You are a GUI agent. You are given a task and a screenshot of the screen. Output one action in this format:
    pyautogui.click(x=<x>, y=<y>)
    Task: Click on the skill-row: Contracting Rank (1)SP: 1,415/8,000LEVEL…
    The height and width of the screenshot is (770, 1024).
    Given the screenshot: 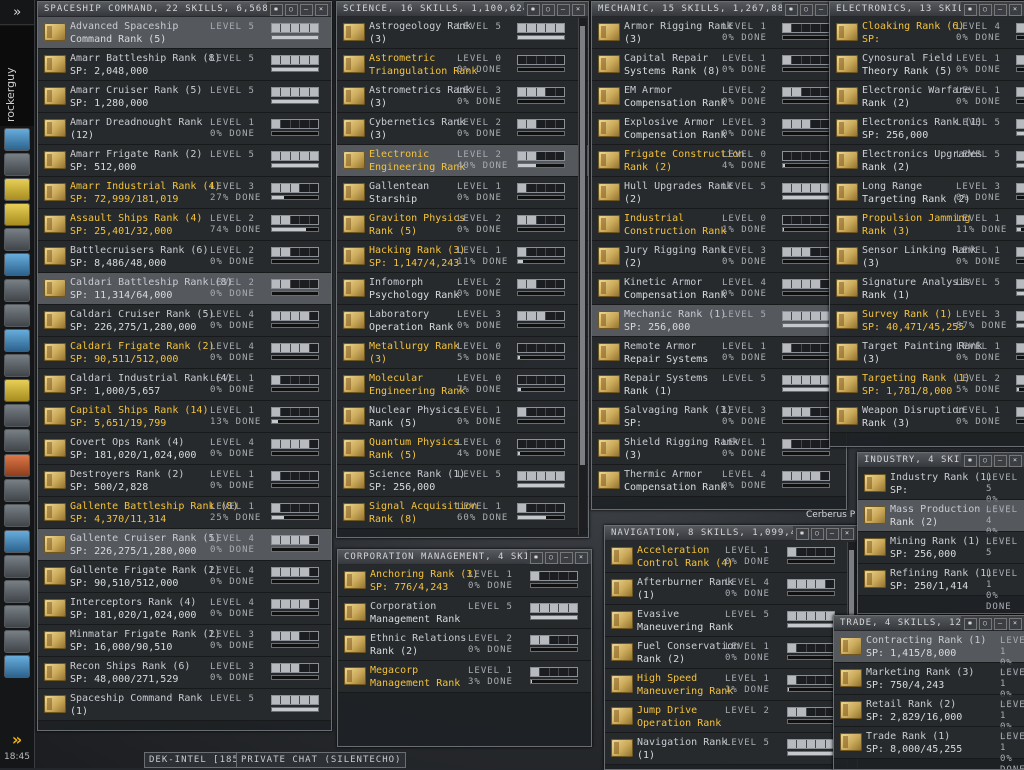 What is the action you would take?
    pyautogui.click(x=929, y=647)
    